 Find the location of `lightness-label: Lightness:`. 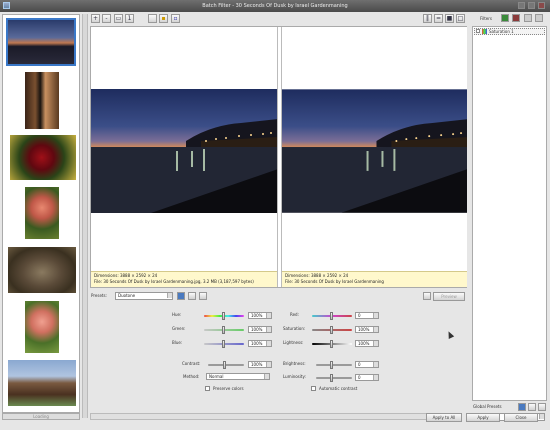

lightness-label: Lightness: is located at coordinates (293, 342).